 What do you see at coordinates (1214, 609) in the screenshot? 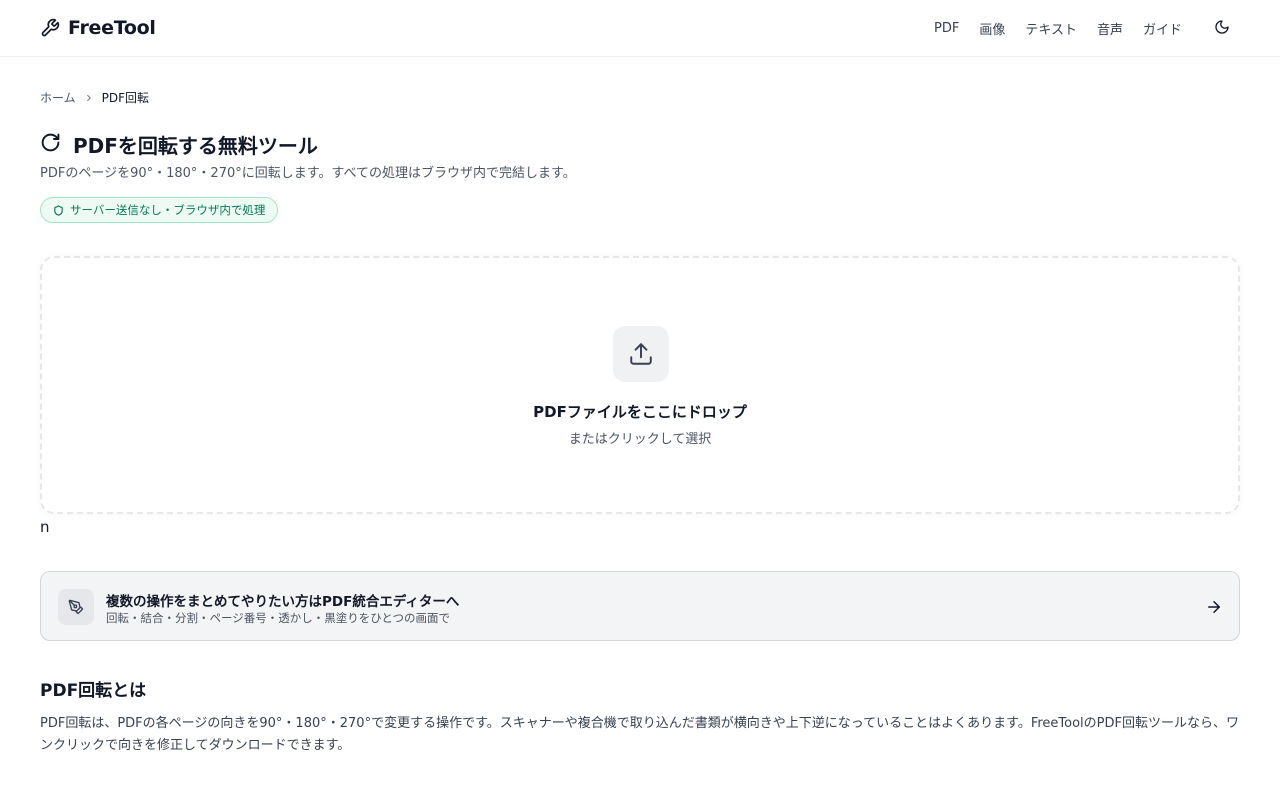
I see `arrow-right-icon` at bounding box center [1214, 609].